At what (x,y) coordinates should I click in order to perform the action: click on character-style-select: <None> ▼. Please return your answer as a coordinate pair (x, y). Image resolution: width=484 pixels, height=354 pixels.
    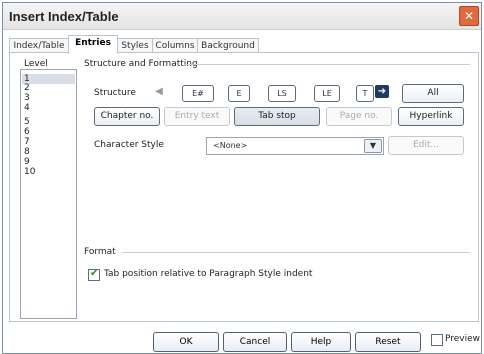
    Looking at the image, I should click on (295, 146).